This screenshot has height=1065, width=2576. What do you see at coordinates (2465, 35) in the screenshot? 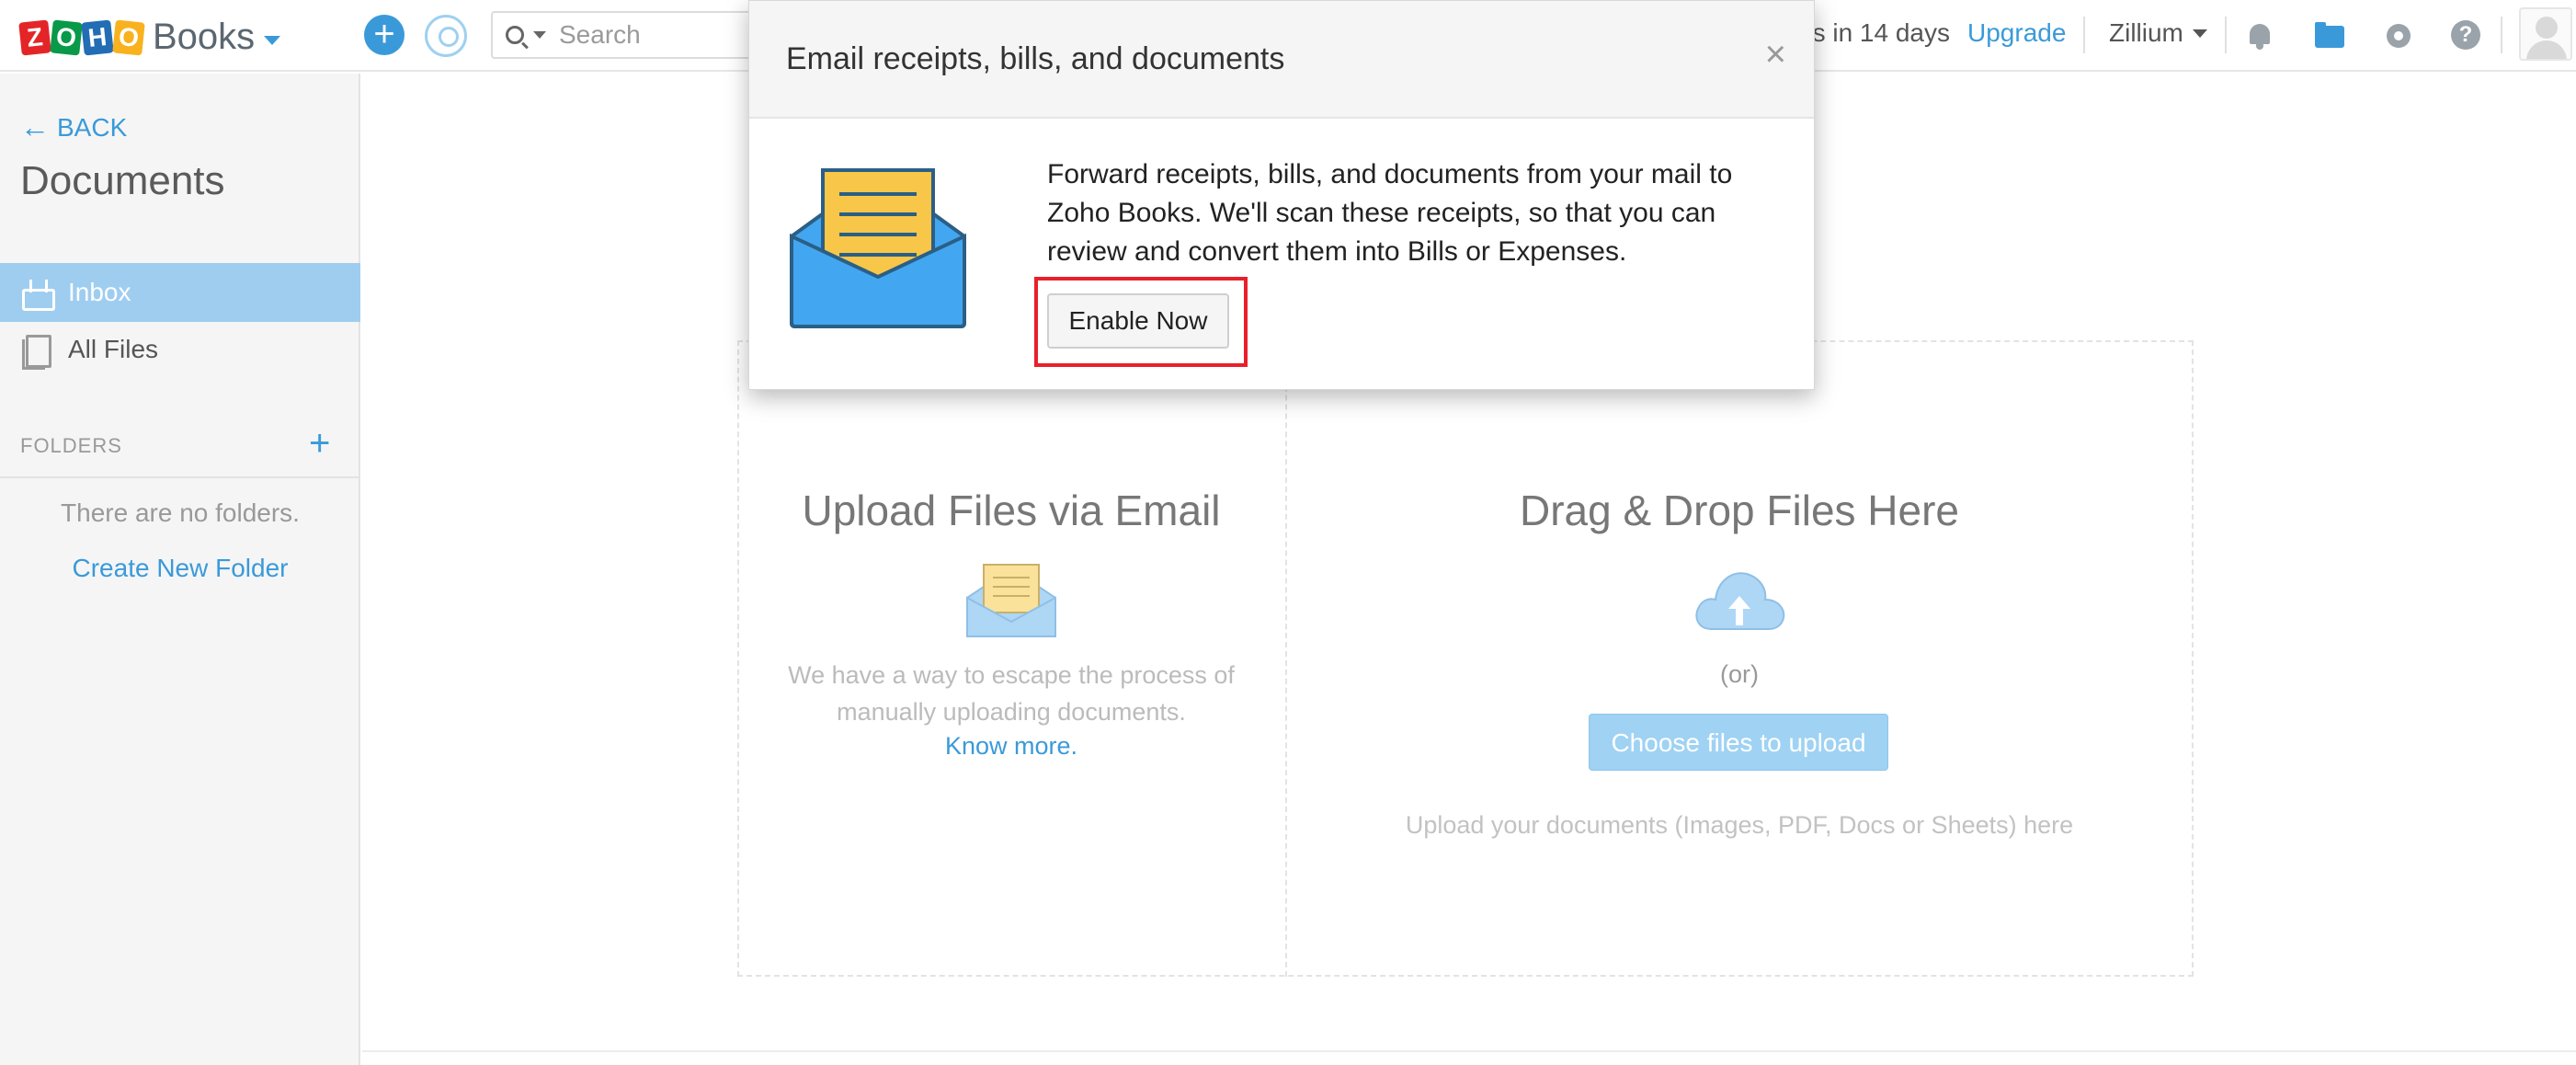
I see `help-icon: ?` at bounding box center [2465, 35].